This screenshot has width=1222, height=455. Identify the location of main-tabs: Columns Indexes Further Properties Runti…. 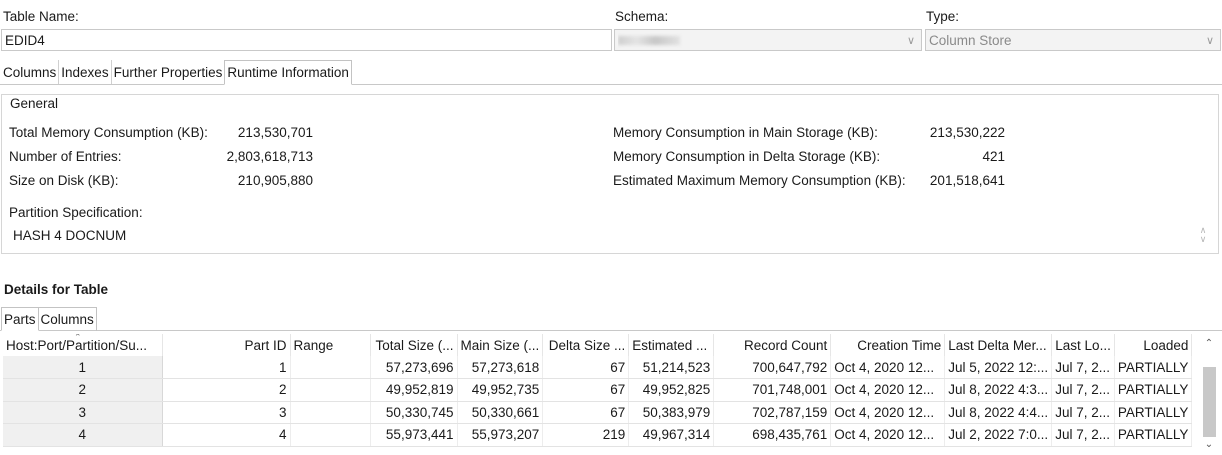
(176, 72).